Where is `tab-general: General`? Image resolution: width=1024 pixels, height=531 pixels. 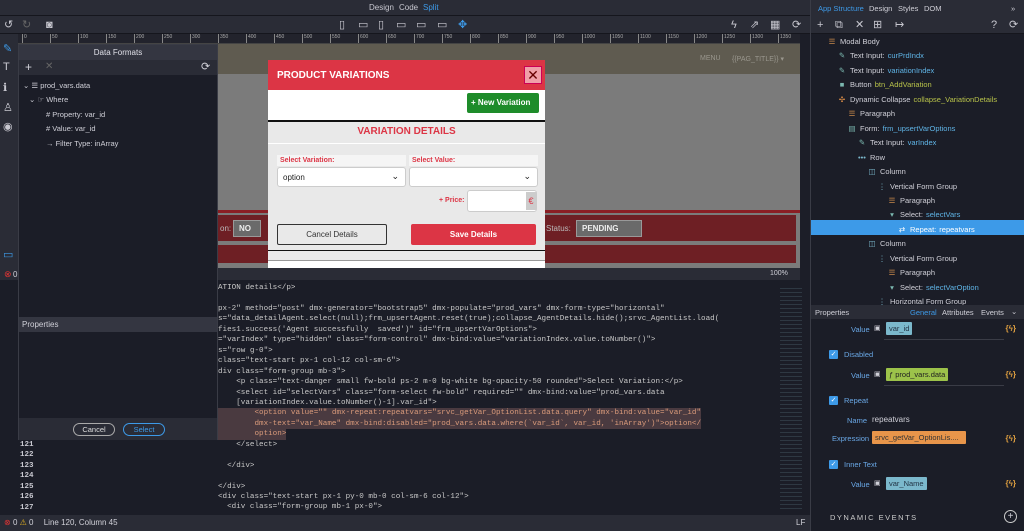 tab-general: General is located at coordinates (923, 312).